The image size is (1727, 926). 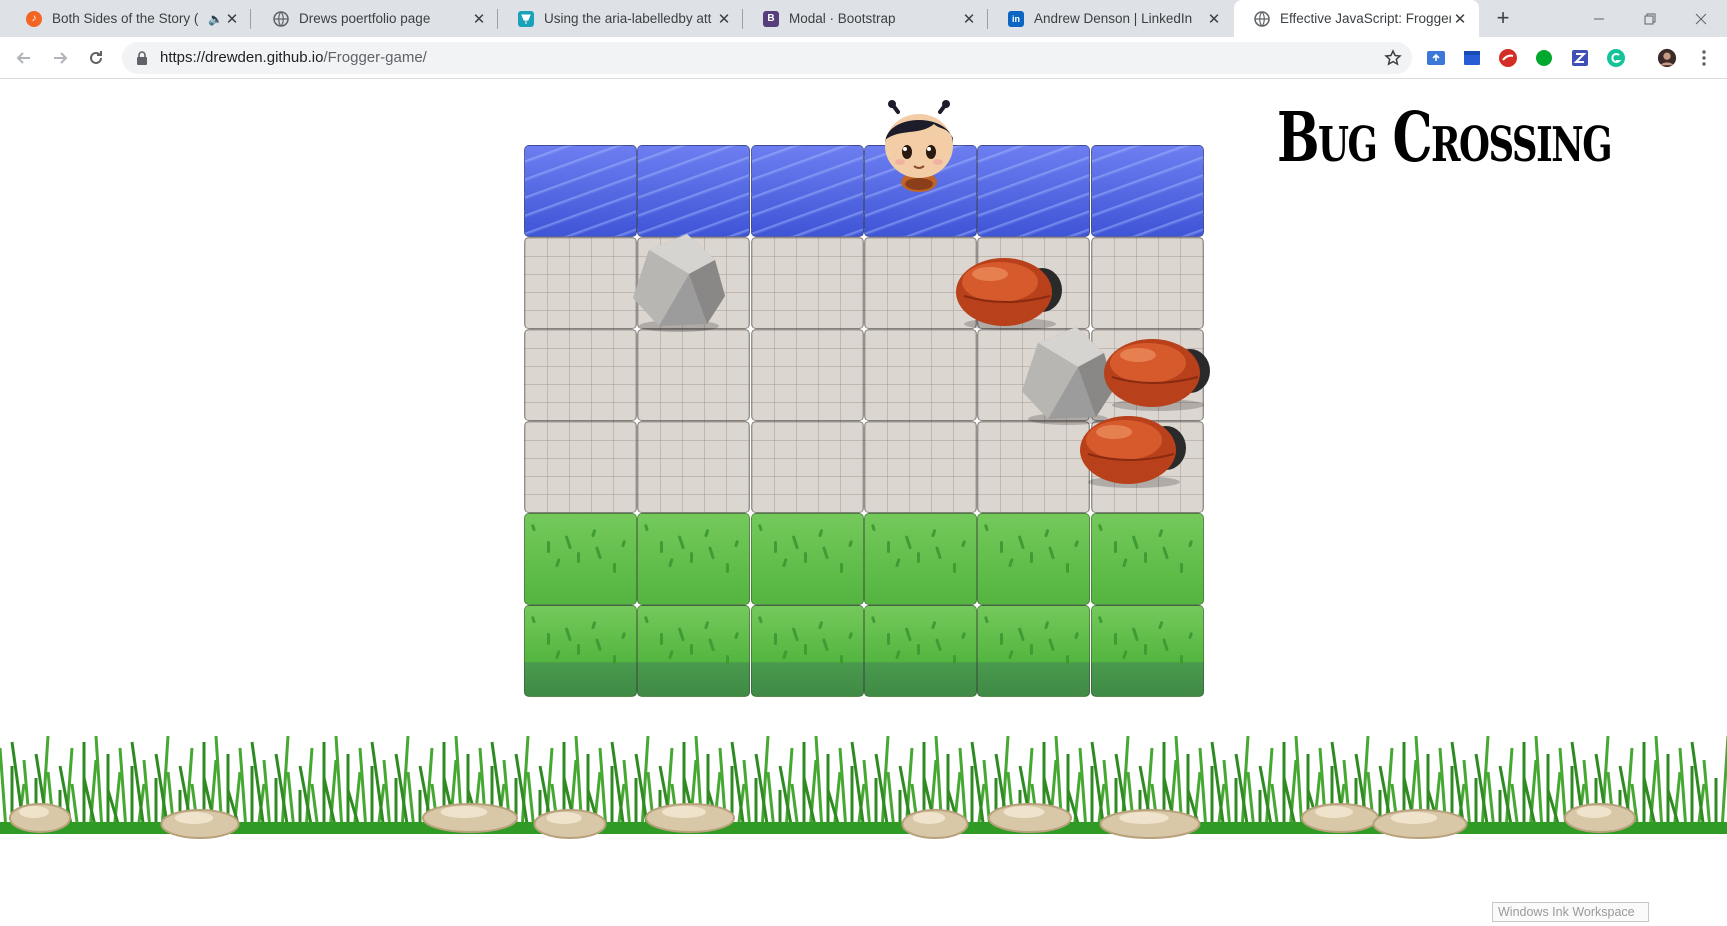 I want to click on reload-button, so click(x=96, y=58).